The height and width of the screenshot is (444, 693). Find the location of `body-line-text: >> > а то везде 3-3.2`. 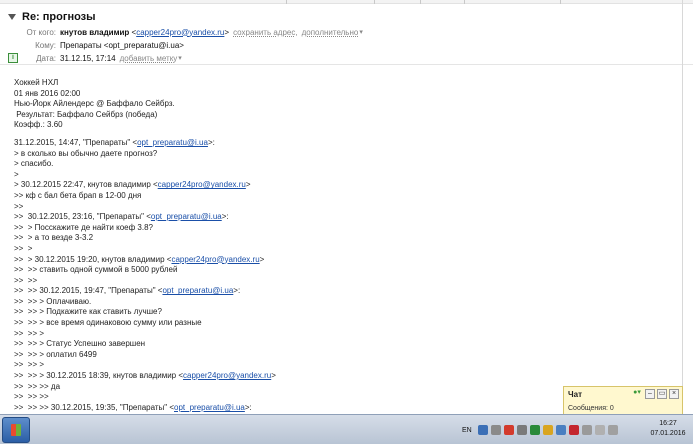

body-line-text: >> > а то везде 3-3.2 is located at coordinates (54, 238).